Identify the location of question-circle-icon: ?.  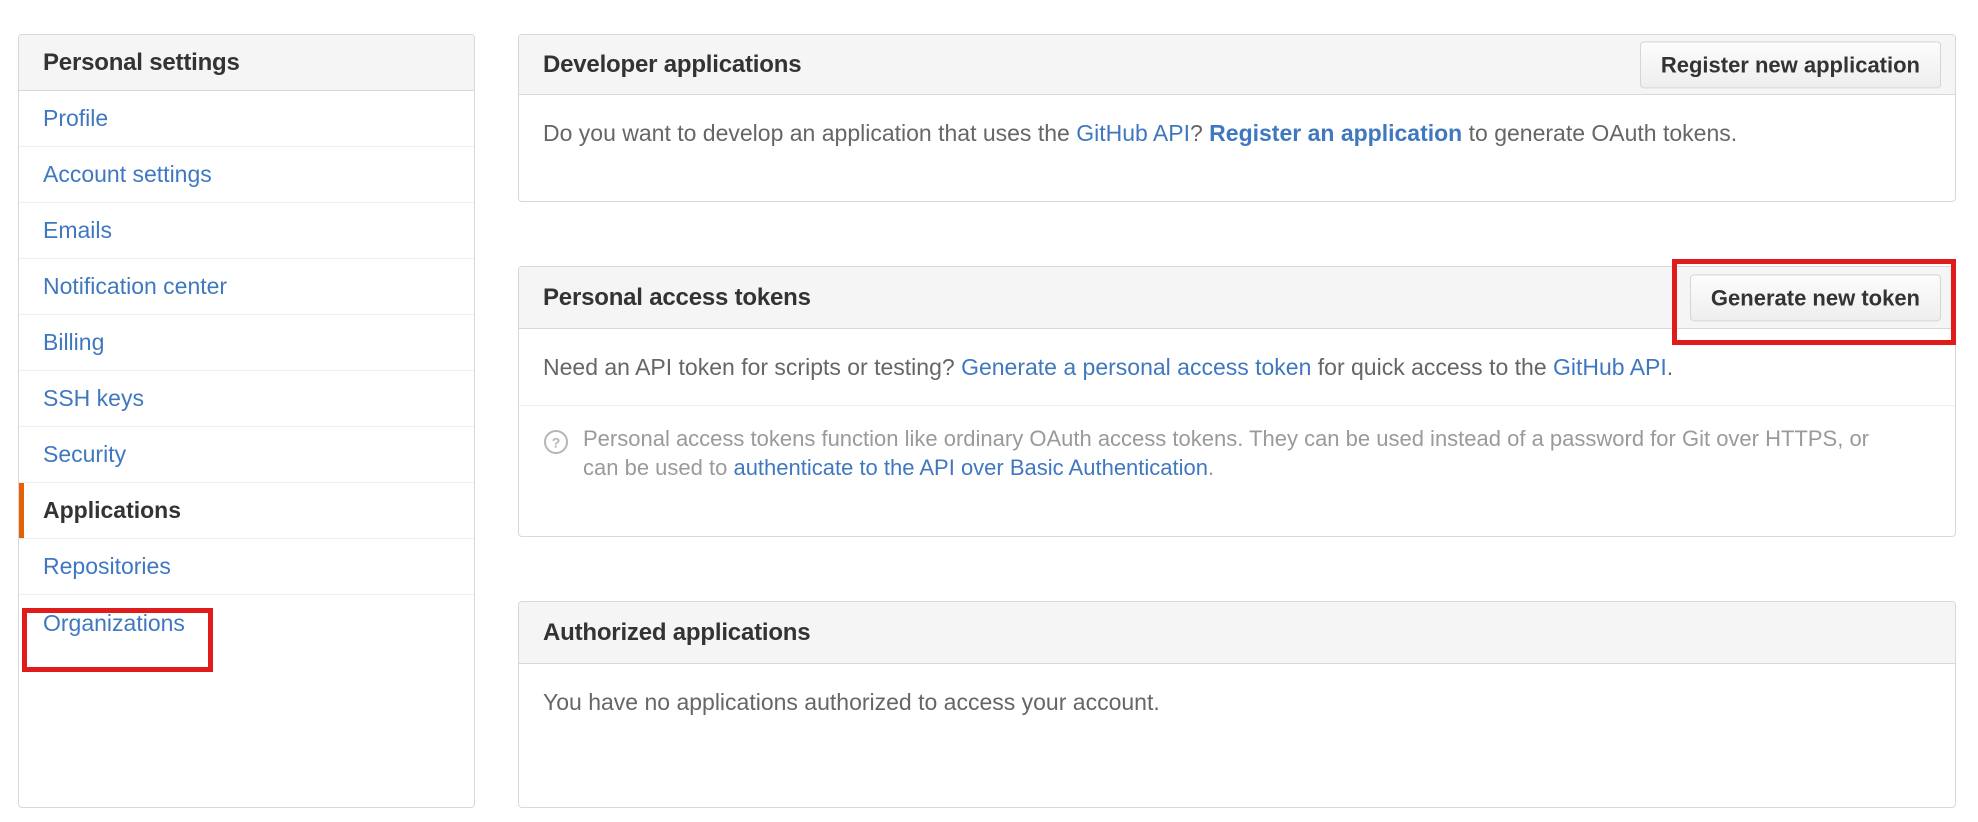
(556, 442).